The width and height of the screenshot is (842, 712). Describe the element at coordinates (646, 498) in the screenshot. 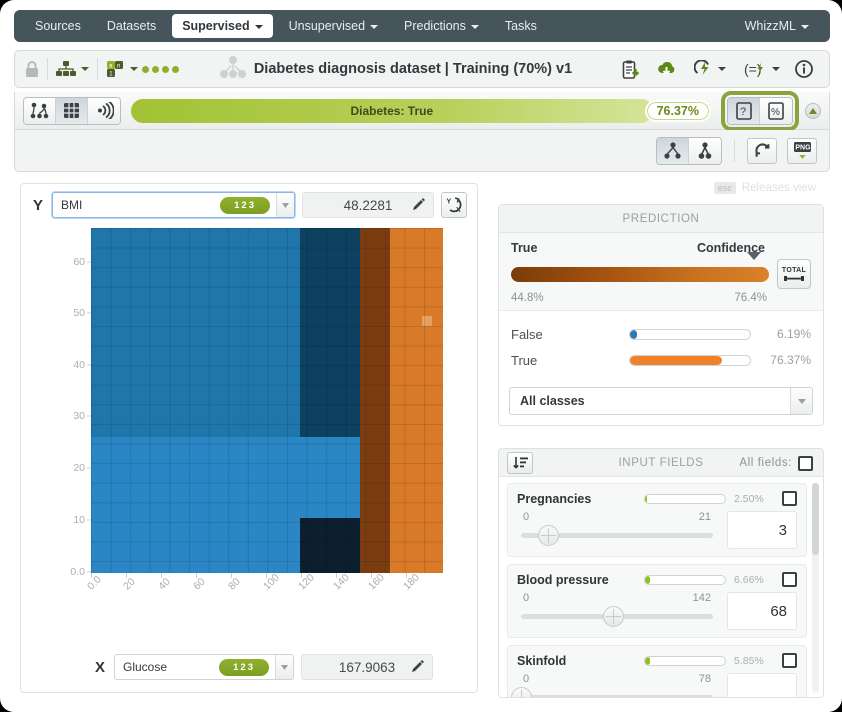

I see `importance-fill` at that location.